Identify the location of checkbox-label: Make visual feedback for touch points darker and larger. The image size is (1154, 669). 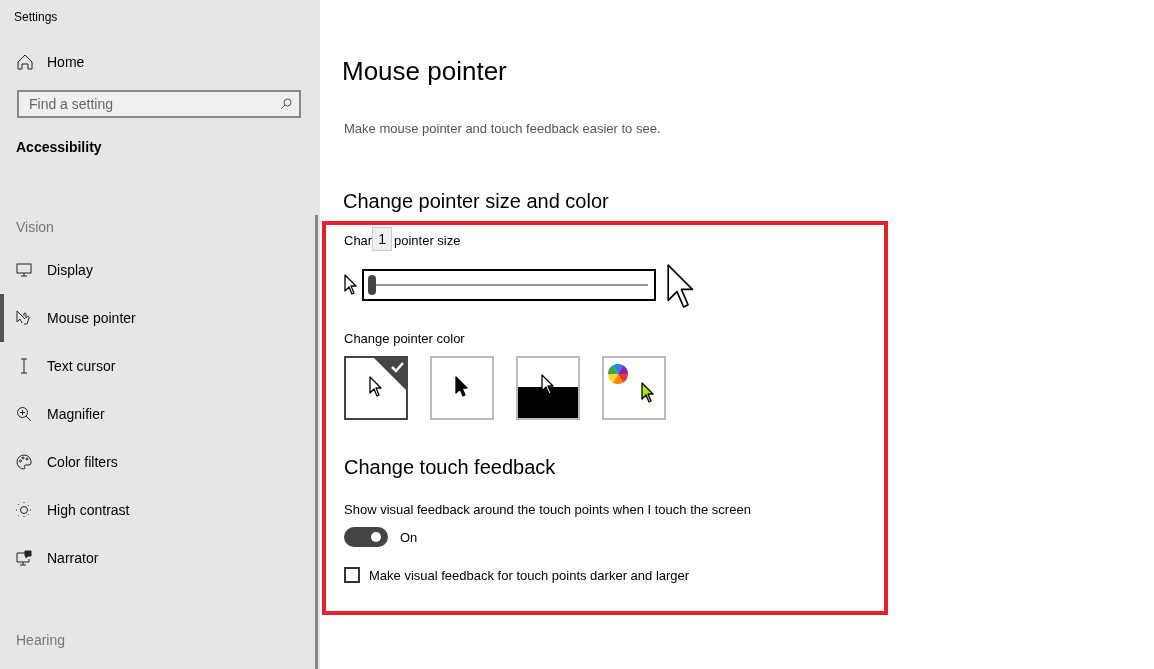
(529, 575).